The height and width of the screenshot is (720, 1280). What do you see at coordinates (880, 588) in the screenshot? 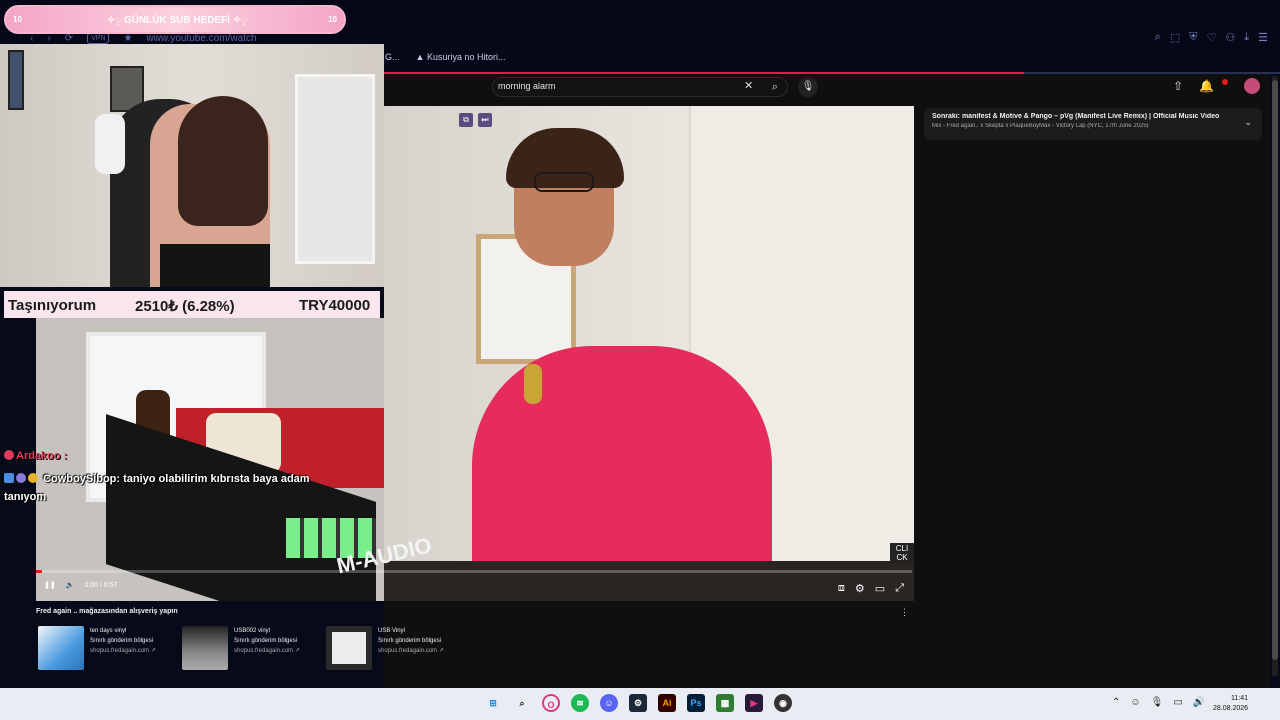
I see `theater-icon: ▭` at bounding box center [880, 588].